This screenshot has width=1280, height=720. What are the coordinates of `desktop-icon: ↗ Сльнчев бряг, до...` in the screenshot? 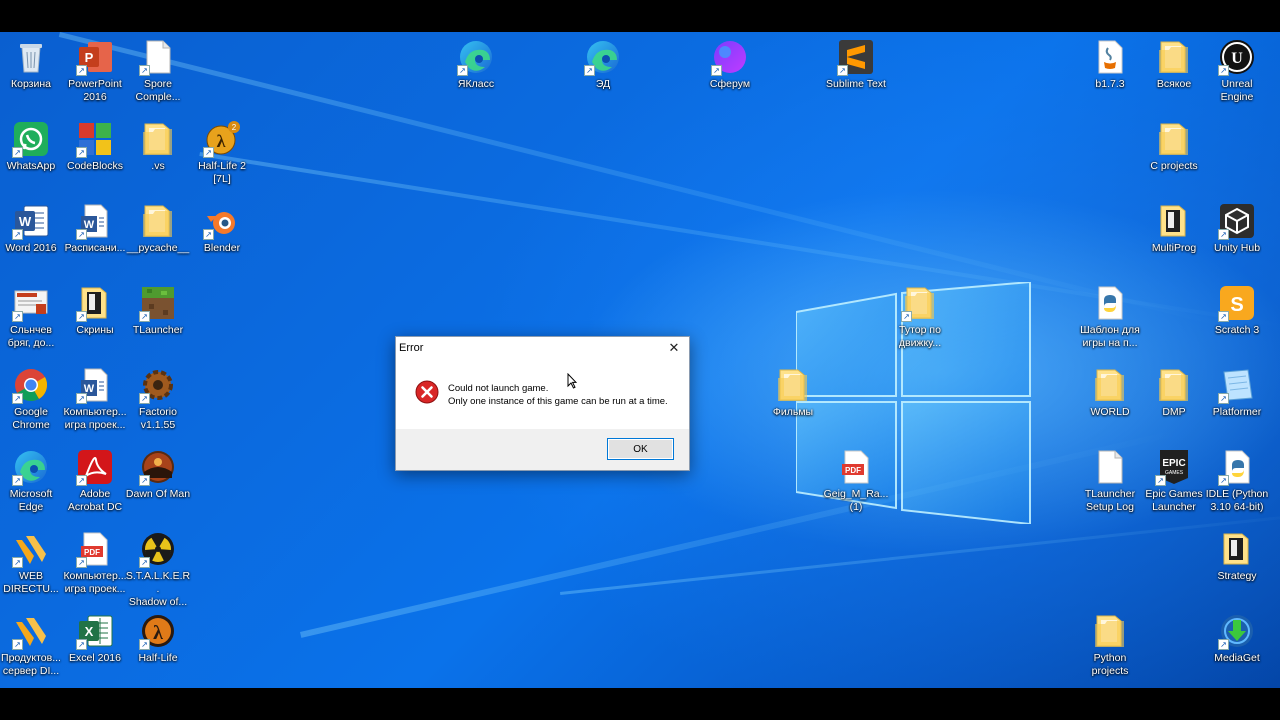 It's located at (32, 317).